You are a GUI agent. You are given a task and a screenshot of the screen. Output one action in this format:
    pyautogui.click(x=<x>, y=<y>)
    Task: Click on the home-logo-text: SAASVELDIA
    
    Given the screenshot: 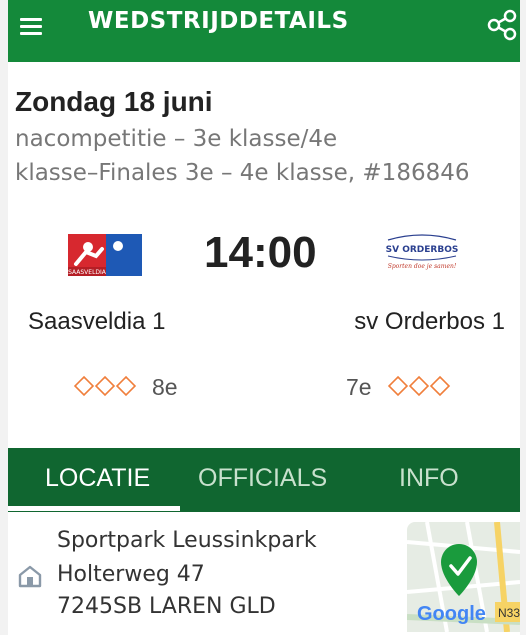 What is the action you would take?
    pyautogui.click(x=87, y=272)
    